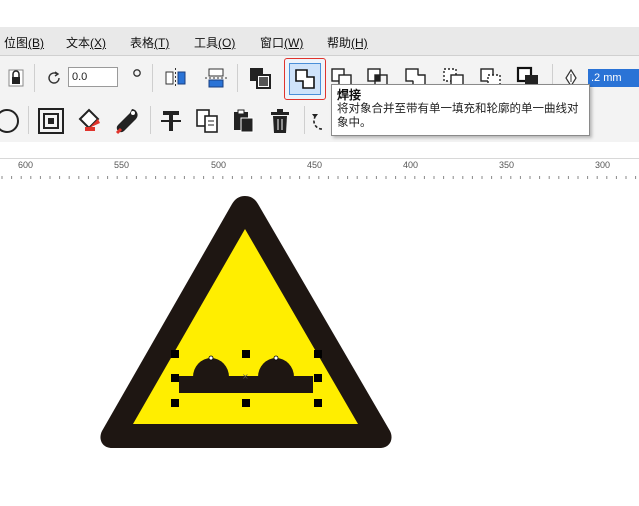  Describe the element at coordinates (93, 77) in the screenshot. I see `rotation-input: 0.0` at that location.